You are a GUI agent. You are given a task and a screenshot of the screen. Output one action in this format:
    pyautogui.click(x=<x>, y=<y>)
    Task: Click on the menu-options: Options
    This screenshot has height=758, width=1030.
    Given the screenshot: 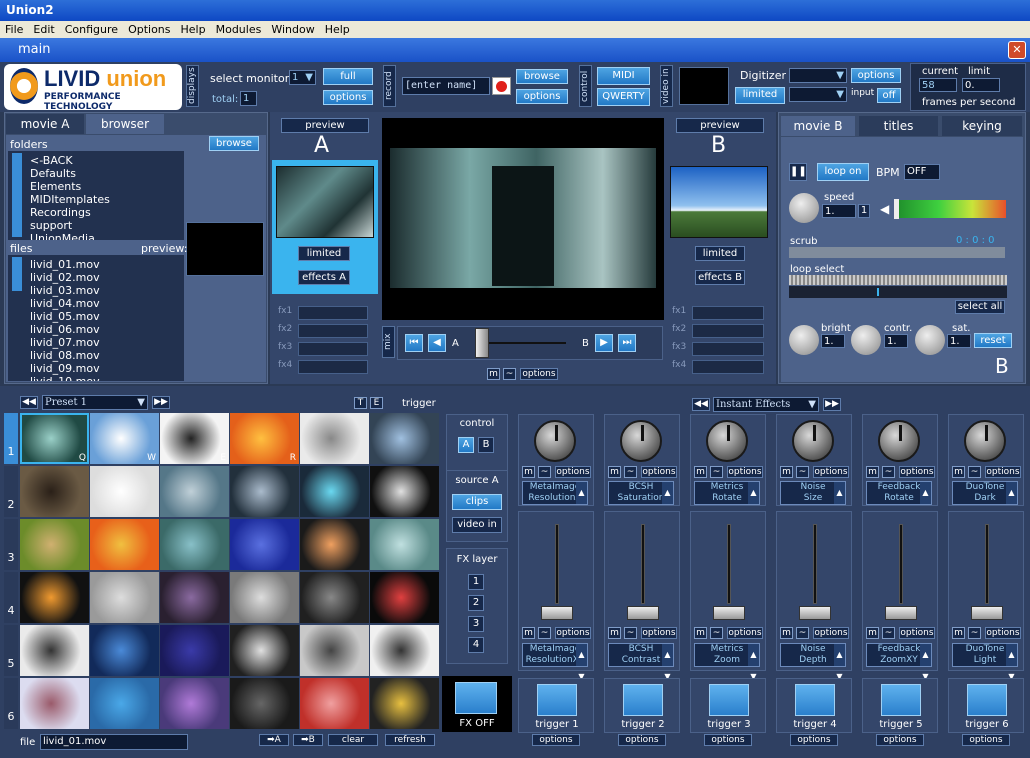 What is the action you would take?
    pyautogui.click(x=149, y=29)
    